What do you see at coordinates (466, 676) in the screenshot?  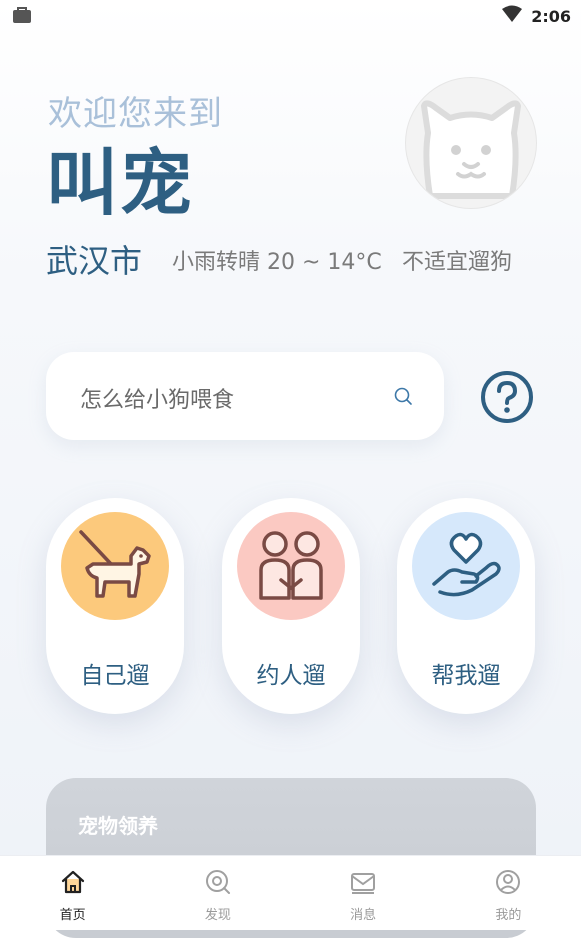 I see `action-label: 帮我遛` at bounding box center [466, 676].